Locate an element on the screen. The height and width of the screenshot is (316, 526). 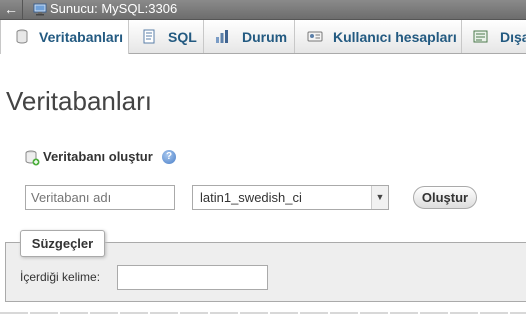
users-icon is located at coordinates (315, 36).